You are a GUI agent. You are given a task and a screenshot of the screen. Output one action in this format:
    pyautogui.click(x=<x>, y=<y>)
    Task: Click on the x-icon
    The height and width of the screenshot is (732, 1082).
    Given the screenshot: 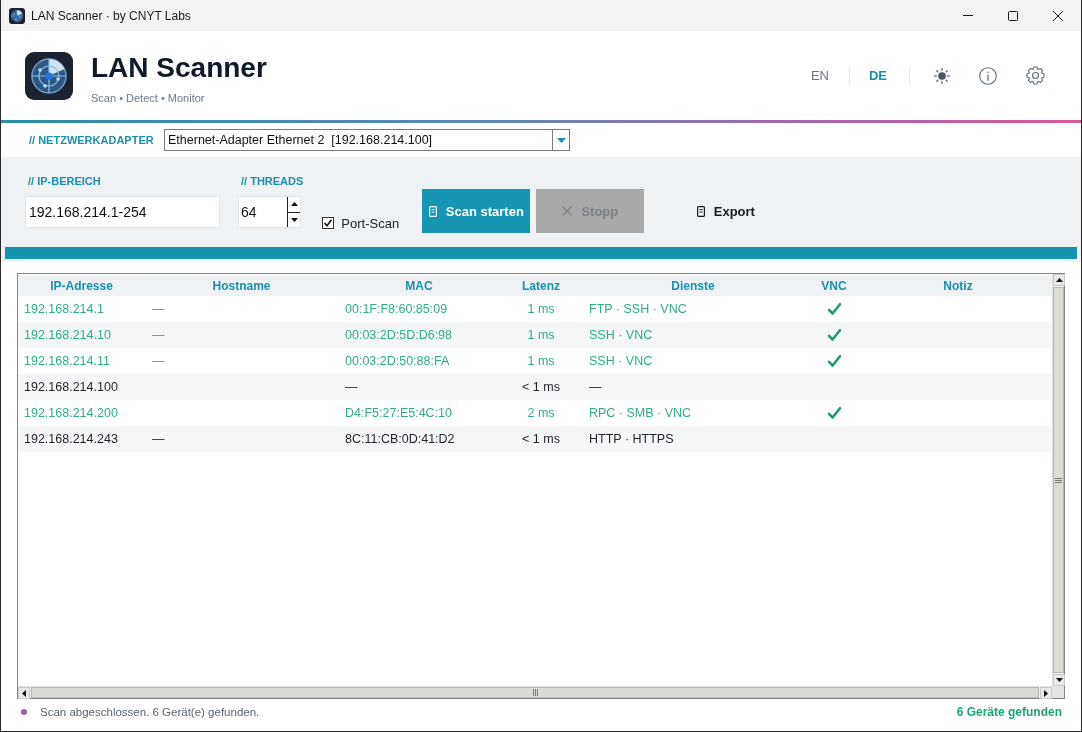 What is the action you would take?
    pyautogui.click(x=567, y=211)
    